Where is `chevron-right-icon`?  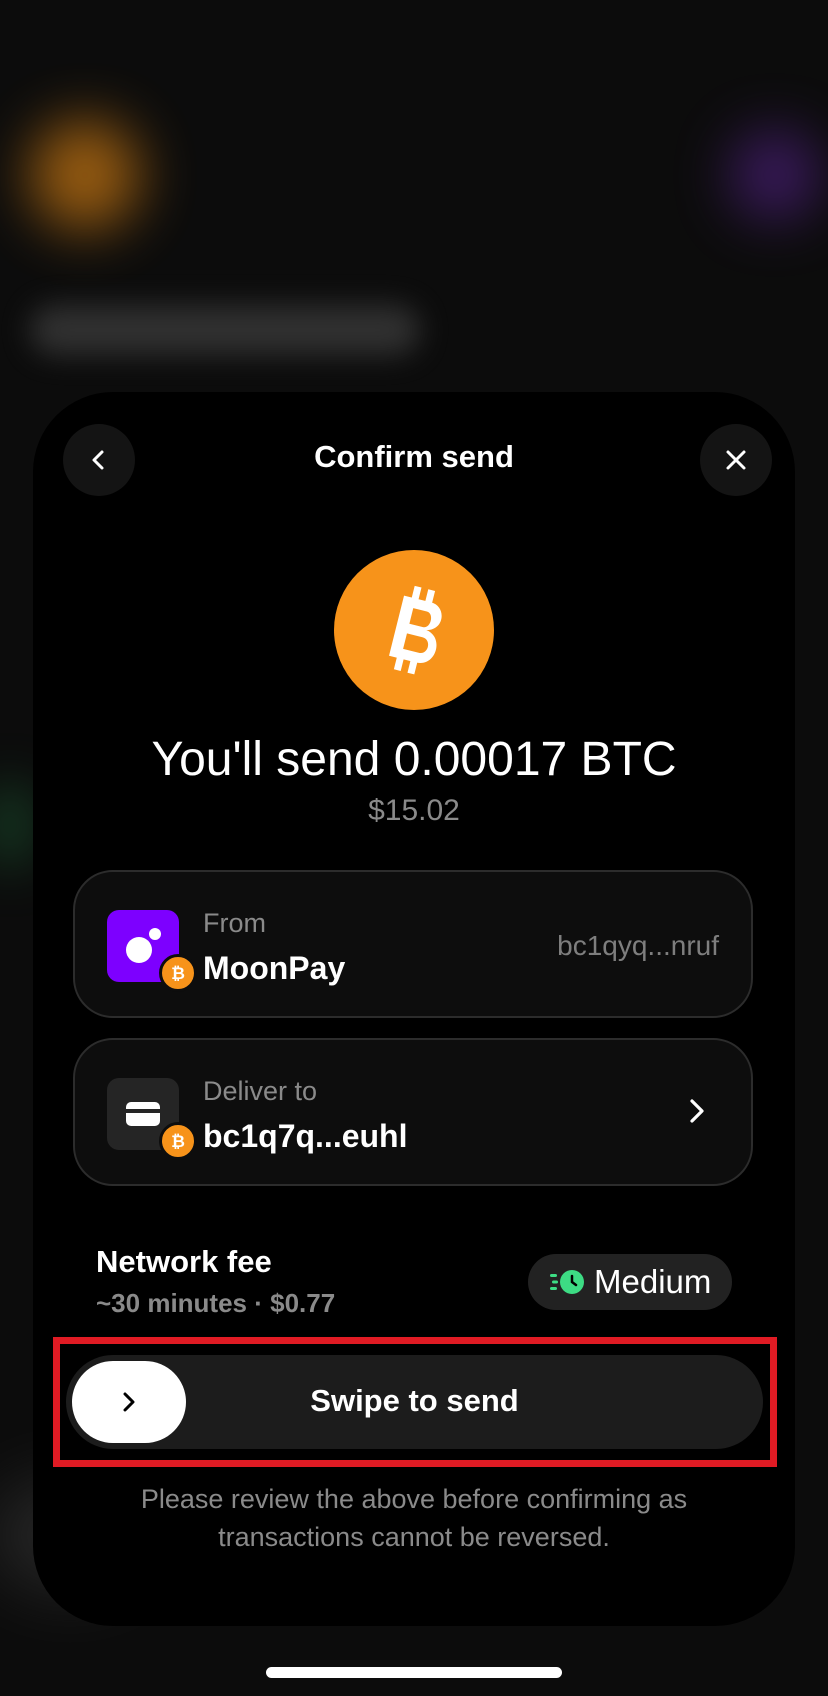
chevron-right-icon is located at coordinates (697, 1111).